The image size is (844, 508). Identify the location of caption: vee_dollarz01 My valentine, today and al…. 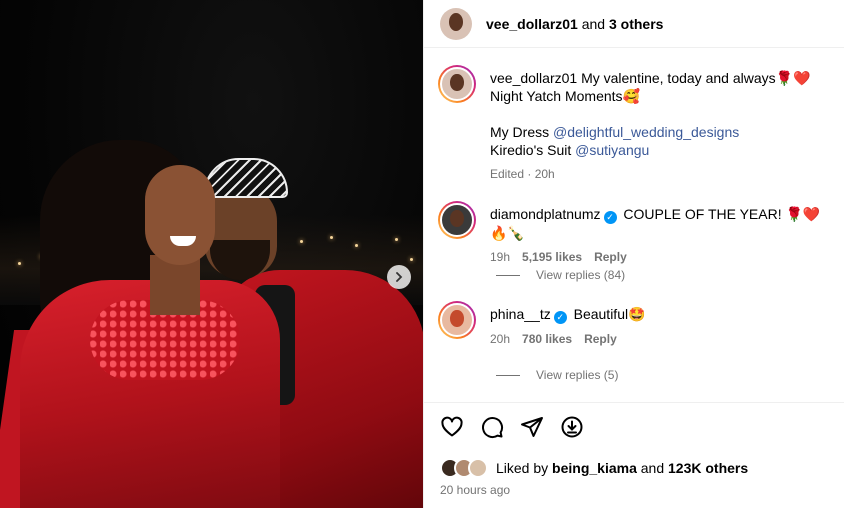
(634, 123).